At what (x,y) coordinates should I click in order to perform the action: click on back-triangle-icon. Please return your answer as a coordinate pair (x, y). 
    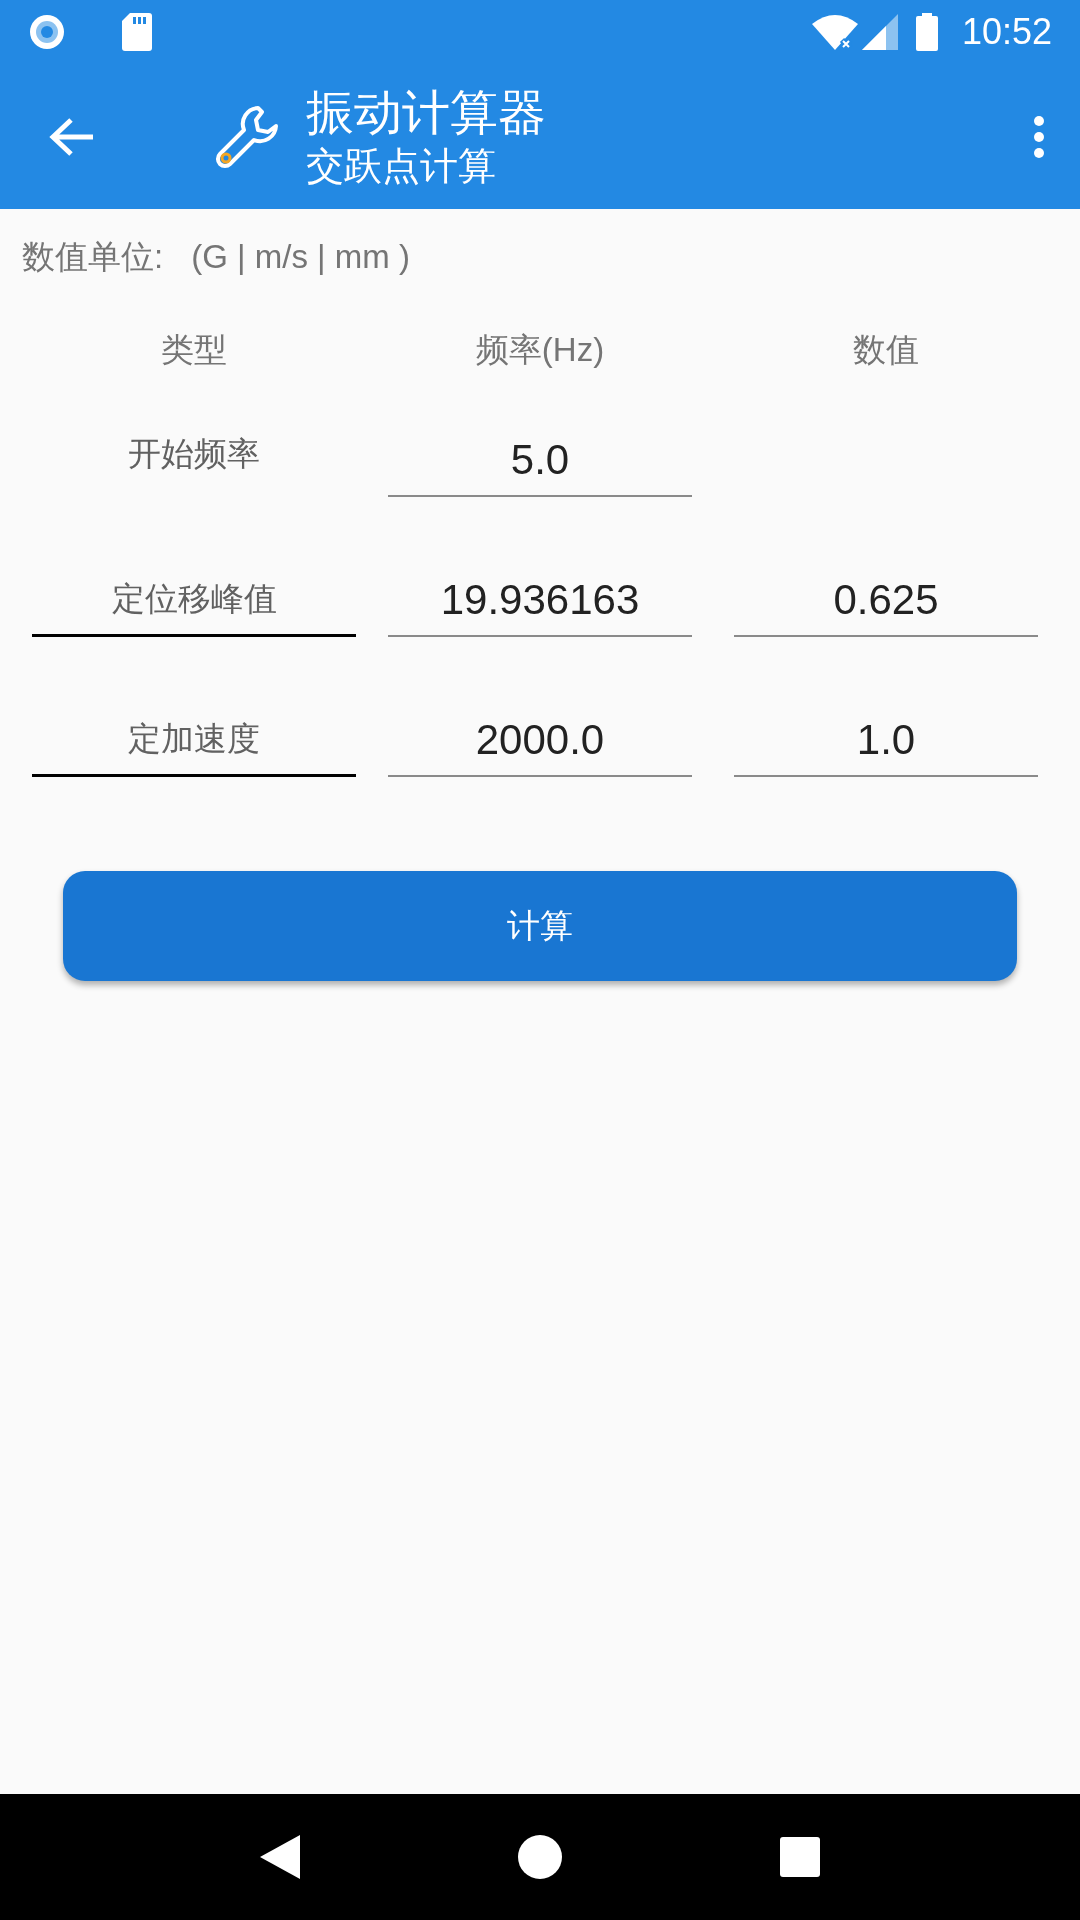
    Looking at the image, I should click on (280, 1857).